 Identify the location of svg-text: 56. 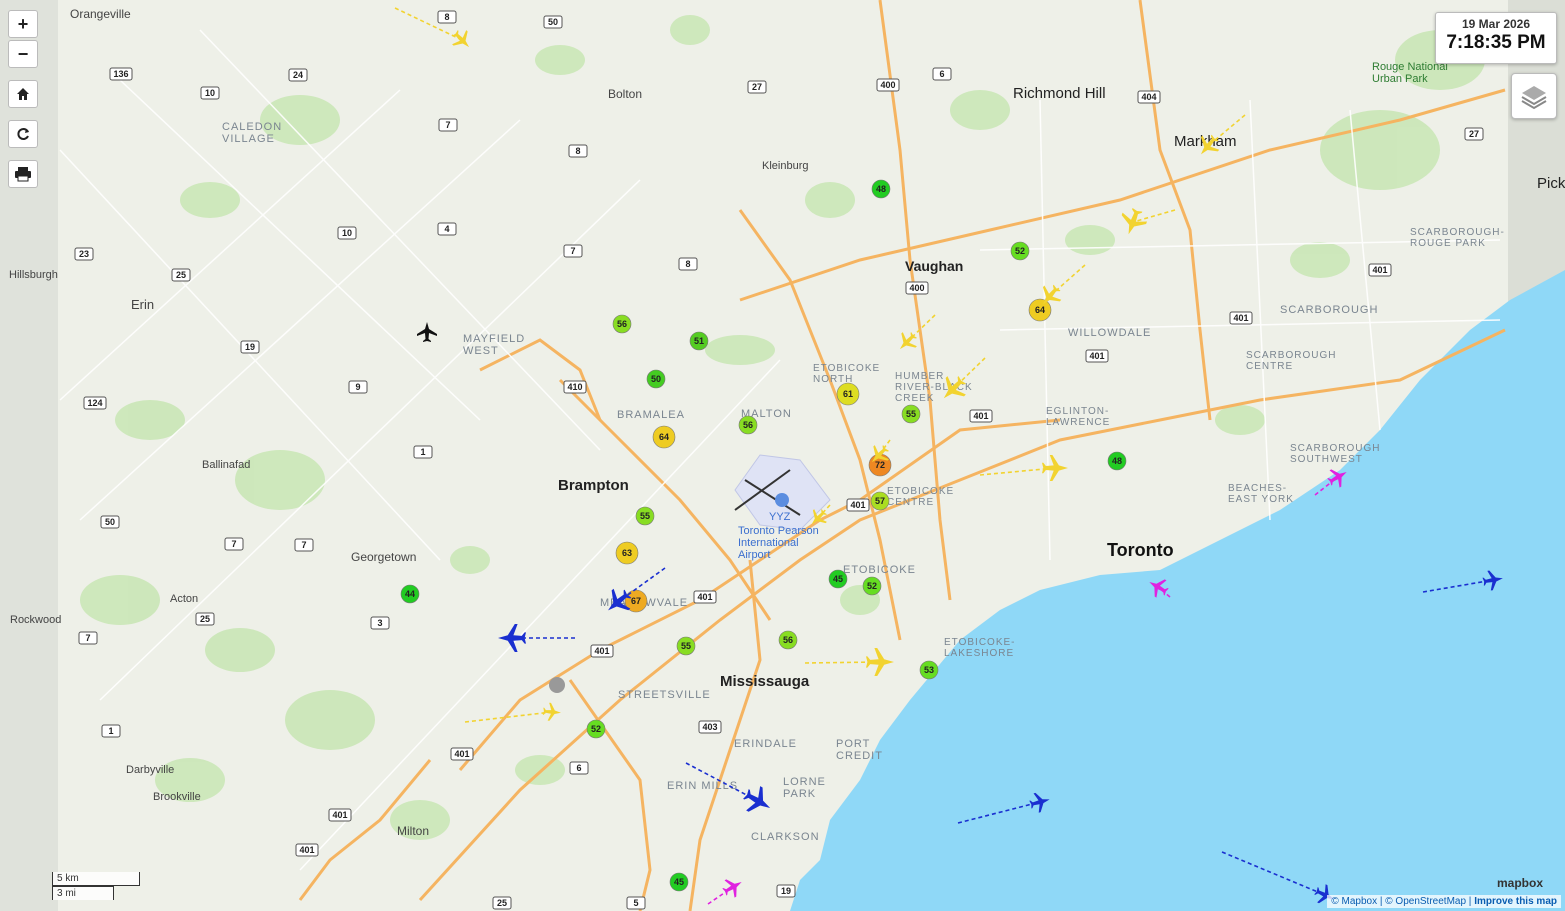
(788, 640).